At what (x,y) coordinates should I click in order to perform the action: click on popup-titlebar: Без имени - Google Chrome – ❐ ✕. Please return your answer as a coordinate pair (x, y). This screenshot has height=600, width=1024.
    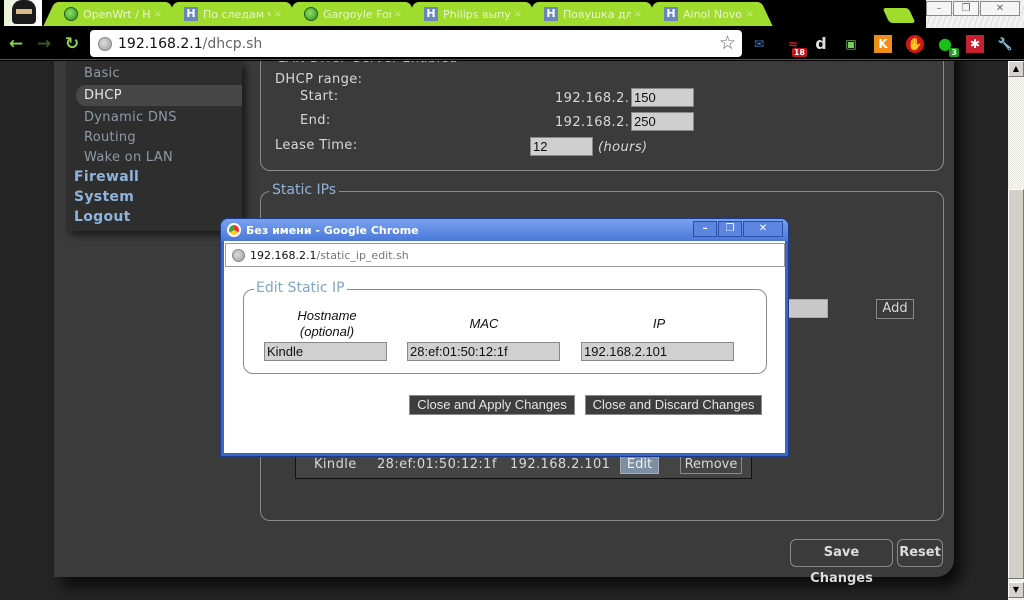
    Looking at the image, I should click on (504, 230).